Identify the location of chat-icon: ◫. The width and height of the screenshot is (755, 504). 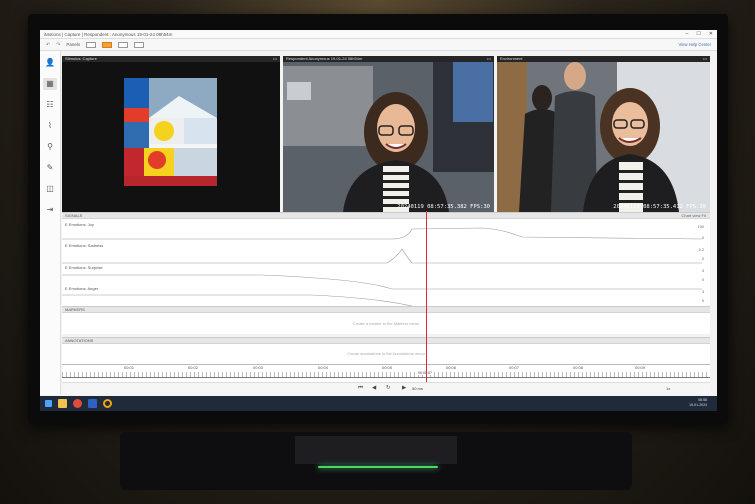
(50, 189).